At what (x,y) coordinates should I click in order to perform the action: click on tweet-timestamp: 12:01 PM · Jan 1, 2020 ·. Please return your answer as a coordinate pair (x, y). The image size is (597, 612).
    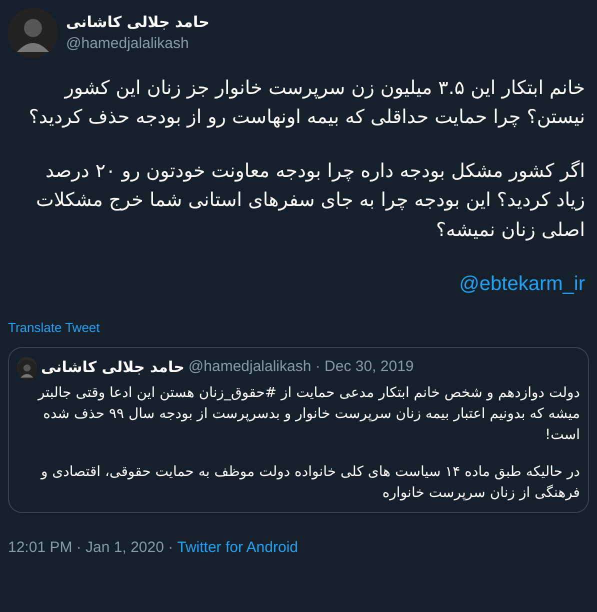
    Looking at the image, I should click on (91, 548).